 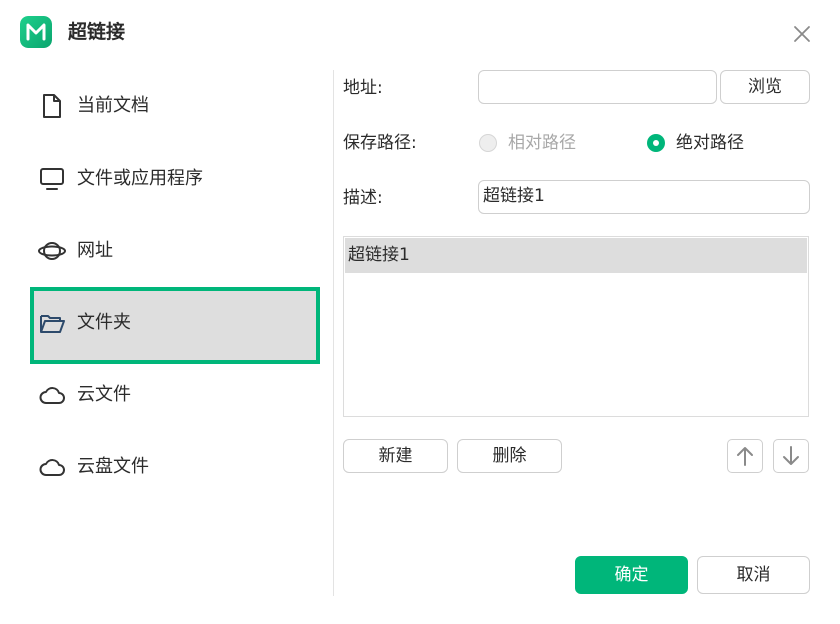 I want to click on app-logo-icon, so click(x=36, y=32).